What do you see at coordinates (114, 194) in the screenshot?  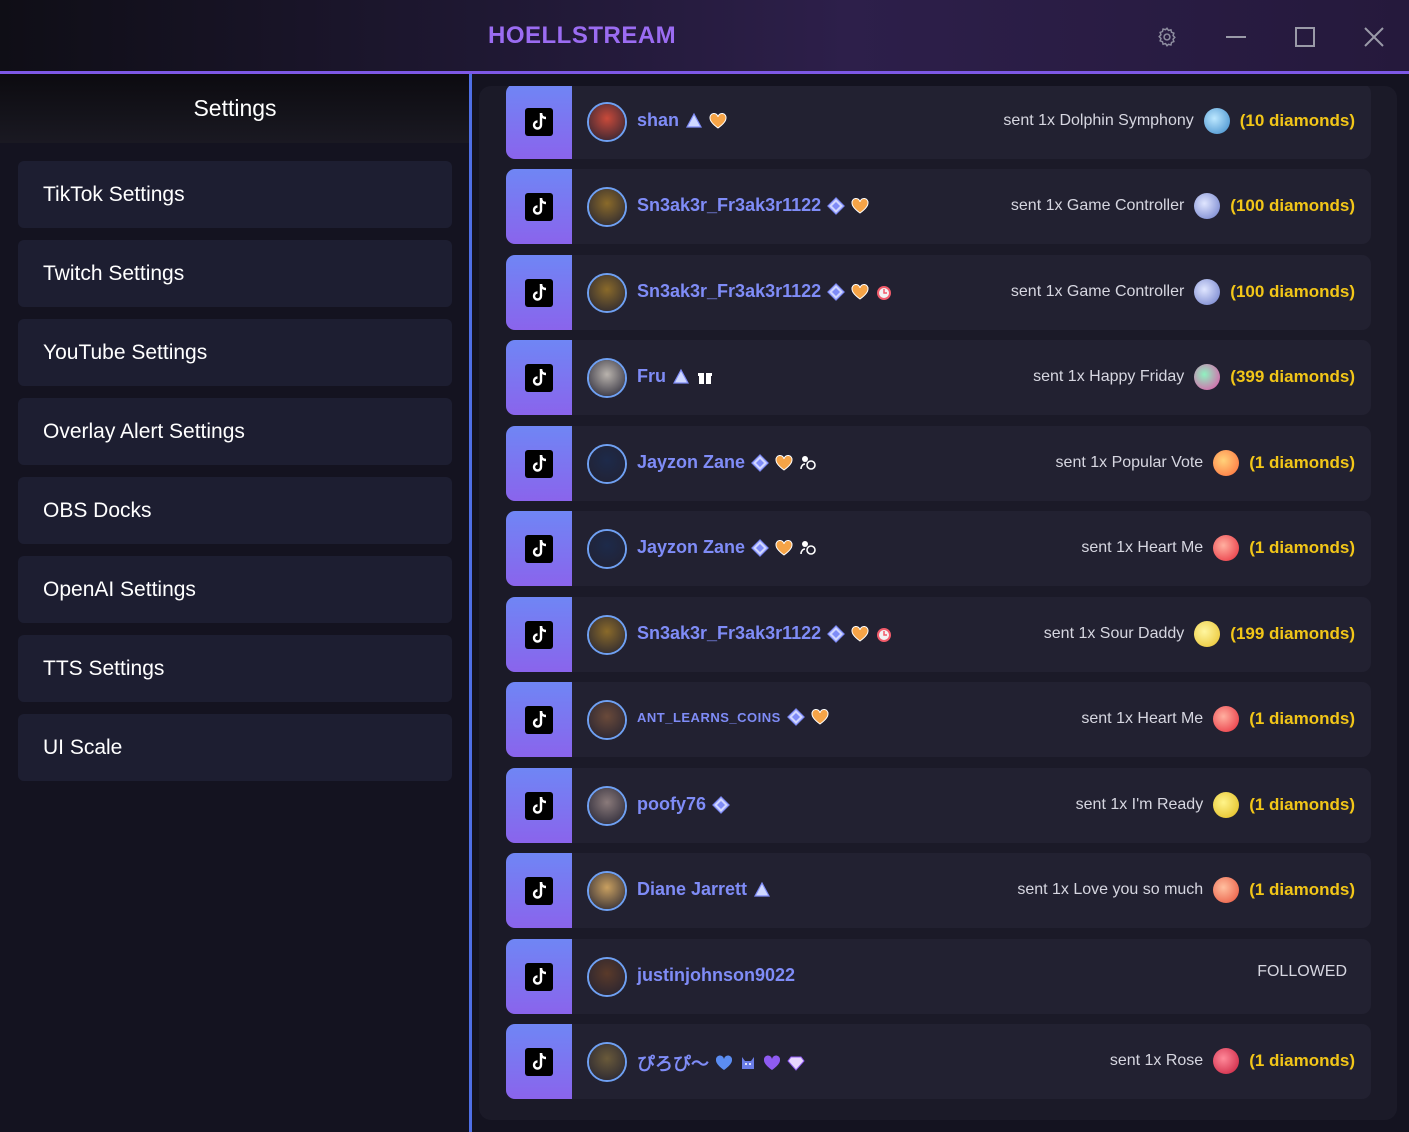 I see `menu-item-label: TikTok Settings` at bounding box center [114, 194].